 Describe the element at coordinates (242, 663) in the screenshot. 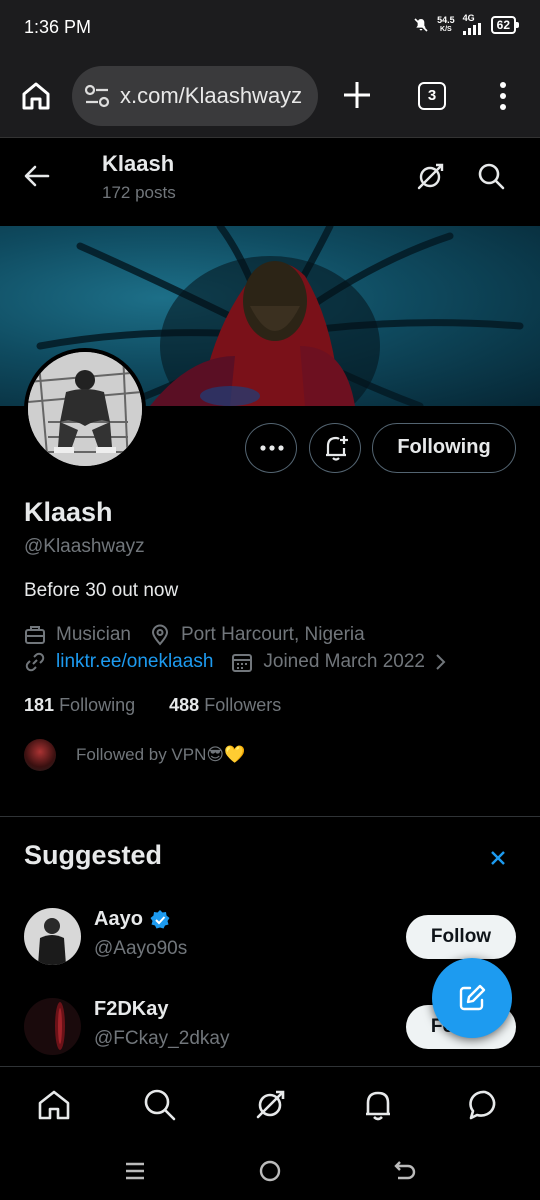

I see `calendar-icon` at that location.